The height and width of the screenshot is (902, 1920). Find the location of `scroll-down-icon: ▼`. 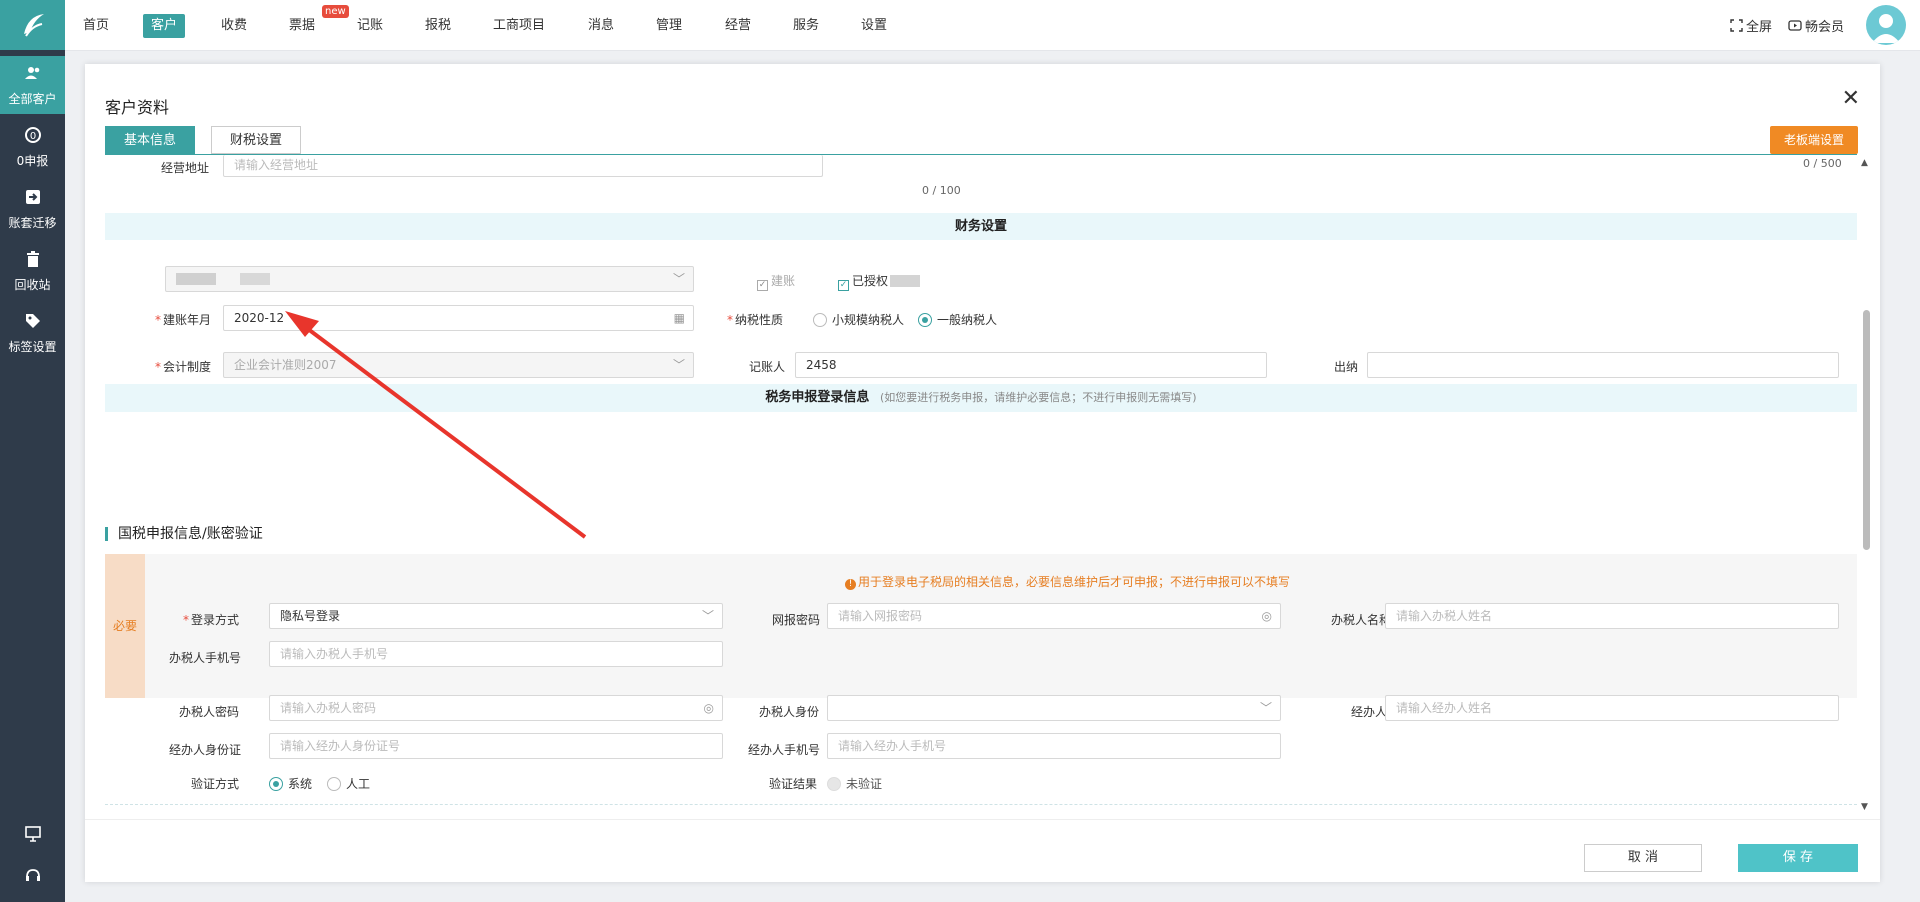

scroll-down-icon: ▼ is located at coordinates (1864, 807).